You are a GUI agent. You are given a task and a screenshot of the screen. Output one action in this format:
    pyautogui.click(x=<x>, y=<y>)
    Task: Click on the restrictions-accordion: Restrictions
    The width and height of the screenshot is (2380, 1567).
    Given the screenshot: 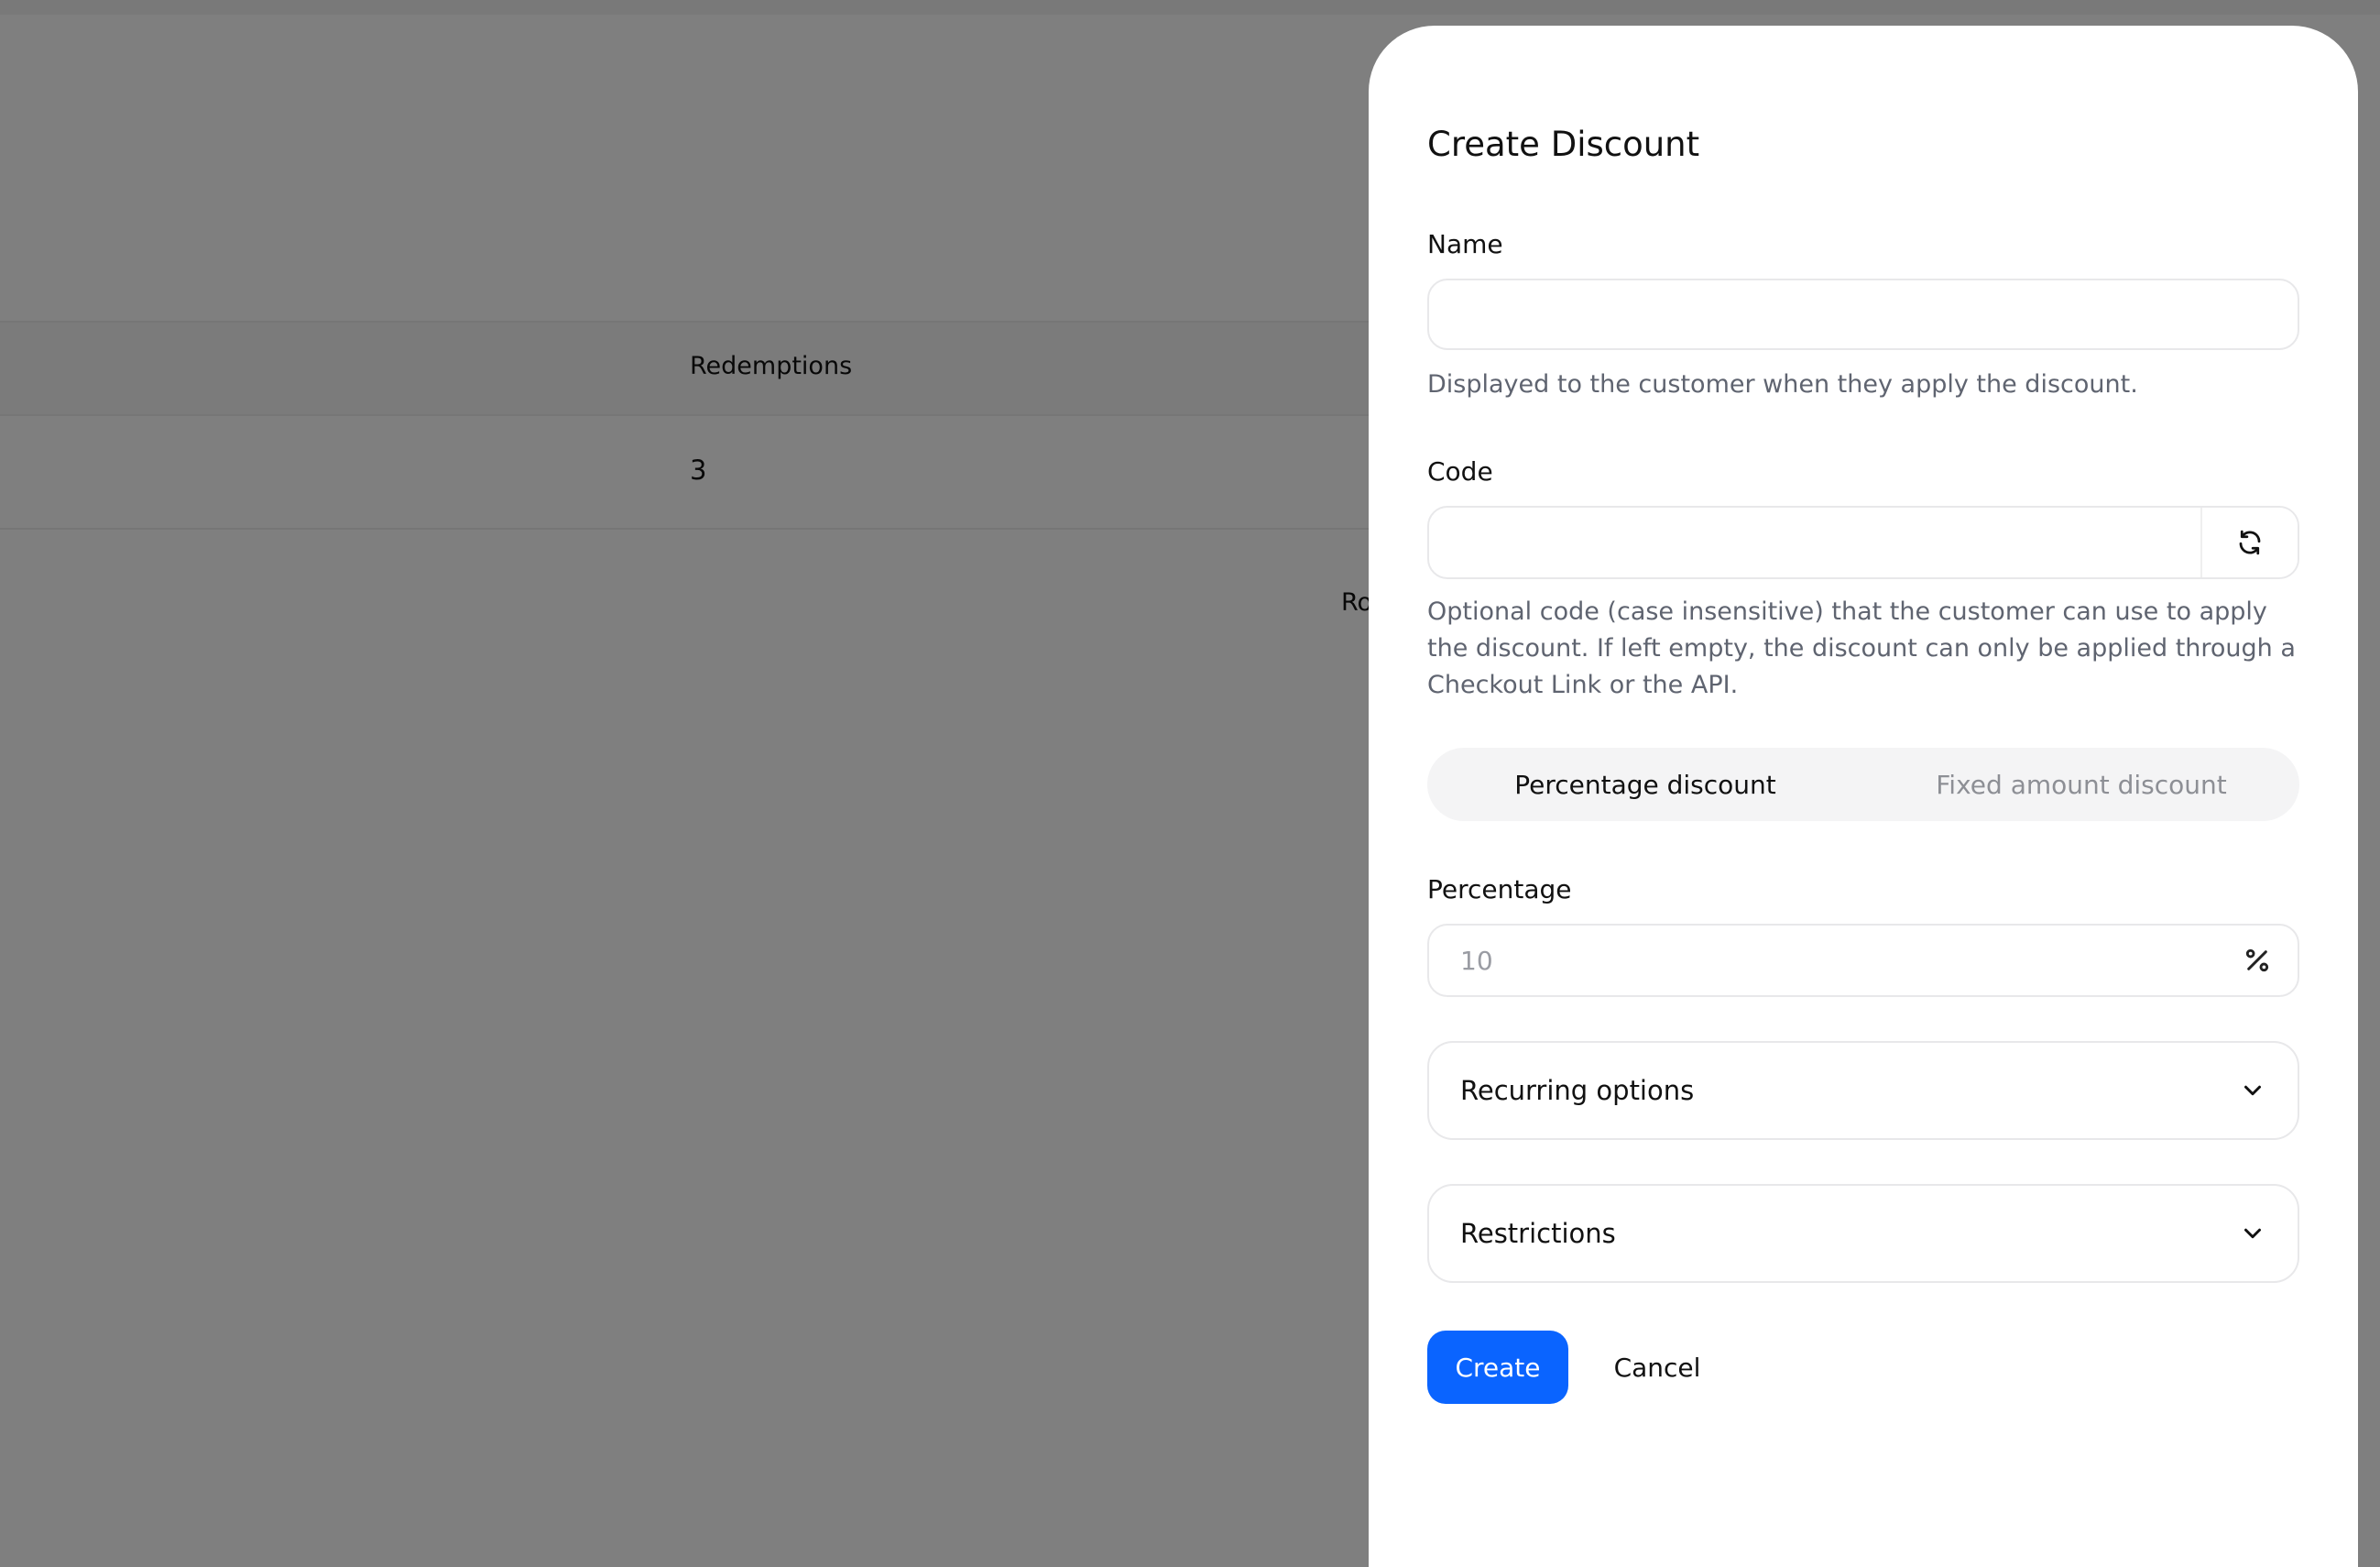 What is the action you would take?
    pyautogui.click(x=1863, y=1233)
    